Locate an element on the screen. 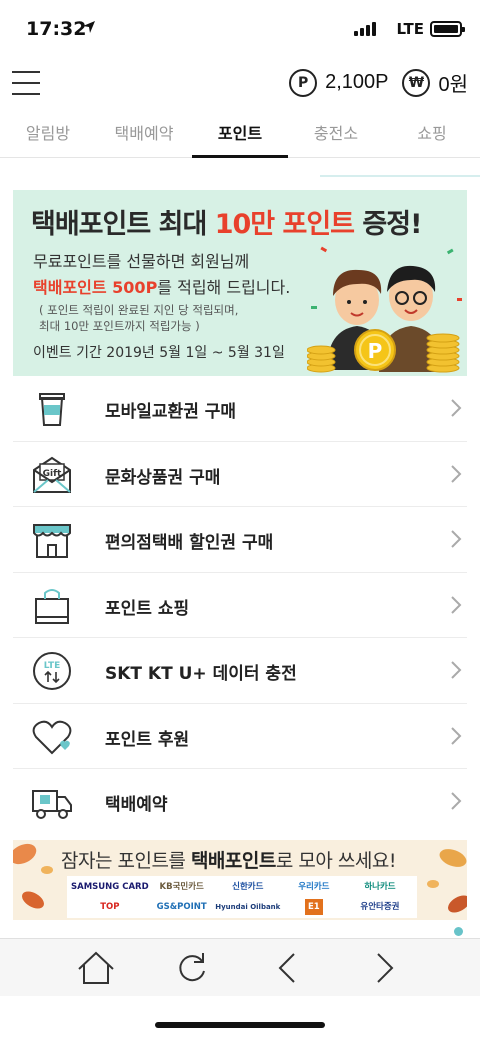 This screenshot has height=1039, width=480. menu-label: 포인트 후원 is located at coordinates (147, 739).